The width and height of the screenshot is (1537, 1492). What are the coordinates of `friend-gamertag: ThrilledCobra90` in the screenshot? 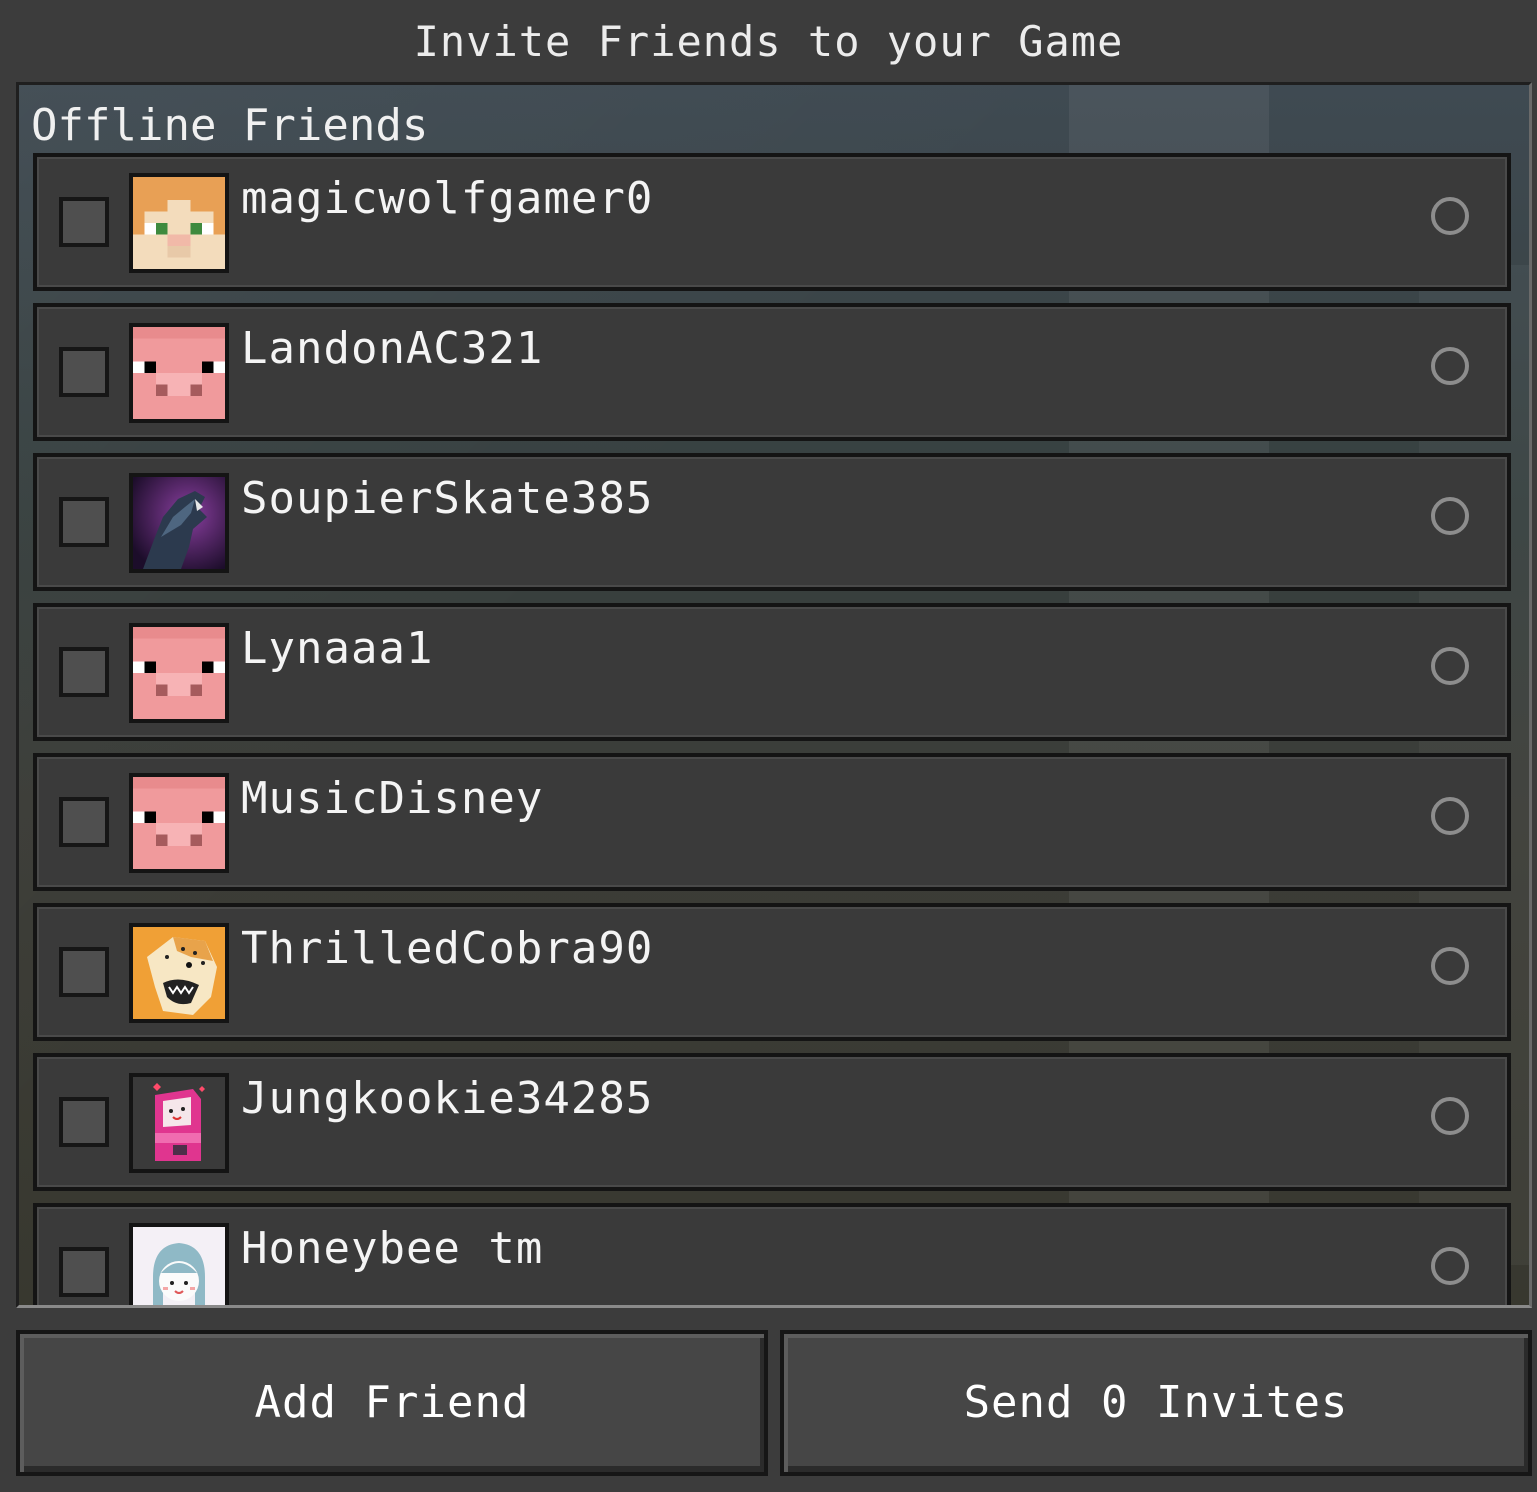 It's located at (447, 948).